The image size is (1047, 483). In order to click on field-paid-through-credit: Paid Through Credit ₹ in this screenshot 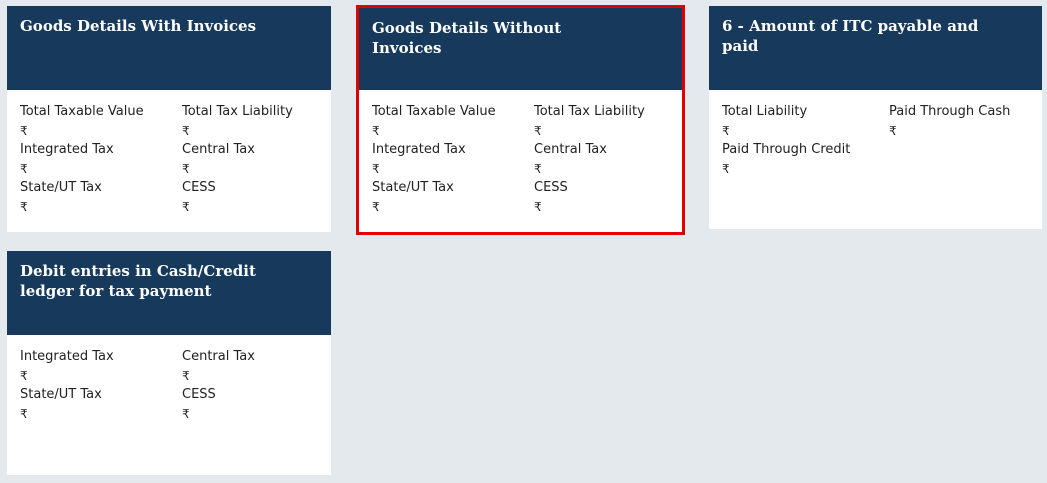, I will do `click(805, 159)`.